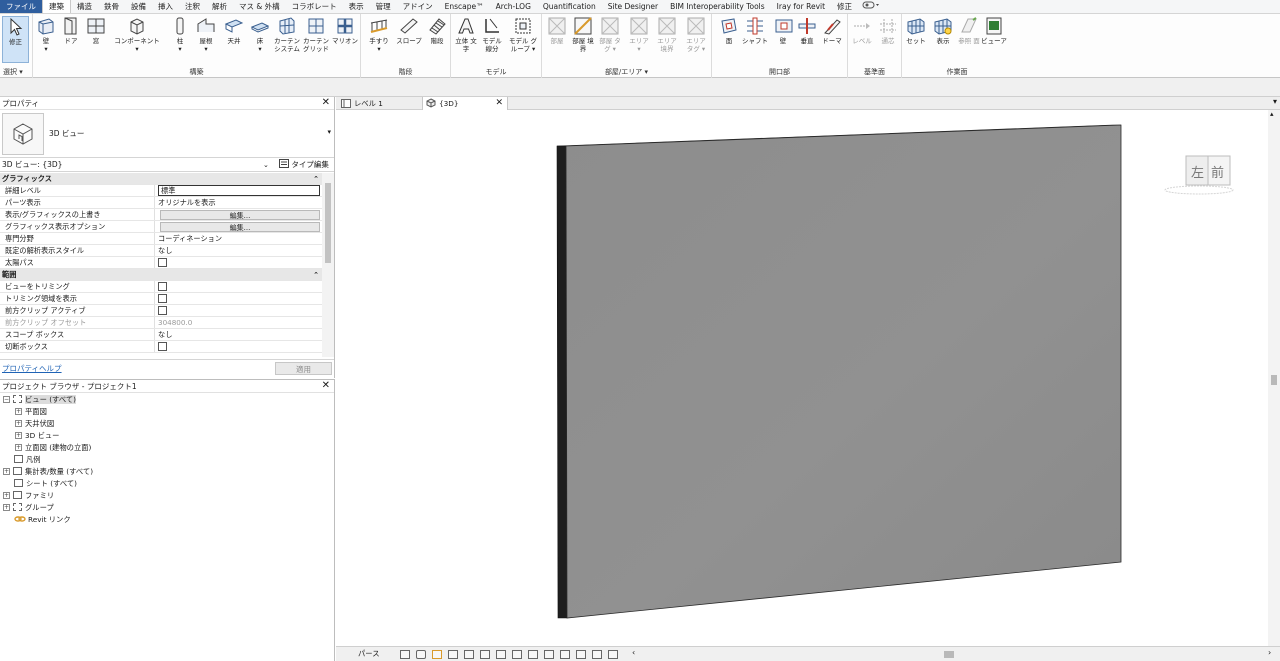 Image resolution: width=1280 pixels, height=661 pixels. Describe the element at coordinates (409, 30) in the screenshot. I see `ramp-button: スロープ` at that location.